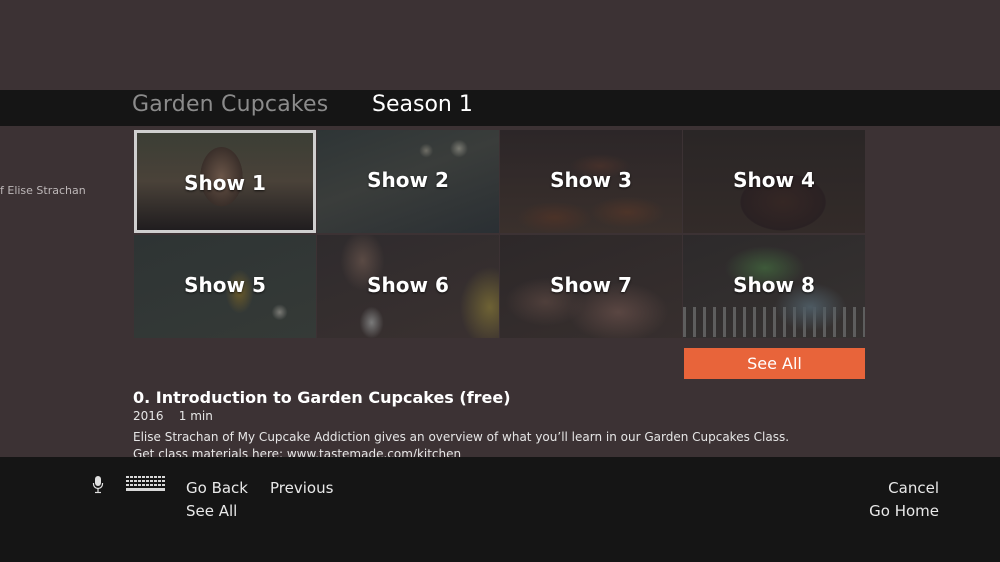 The width and height of the screenshot is (1000, 562). I want to click on microphone-icon, so click(98, 485).